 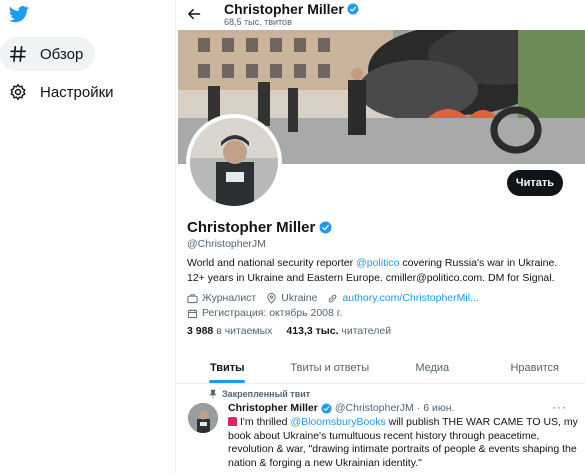 What do you see at coordinates (337, 422) in the screenshot?
I see `tweet-mention-link: @BloomsburyBooks` at bounding box center [337, 422].